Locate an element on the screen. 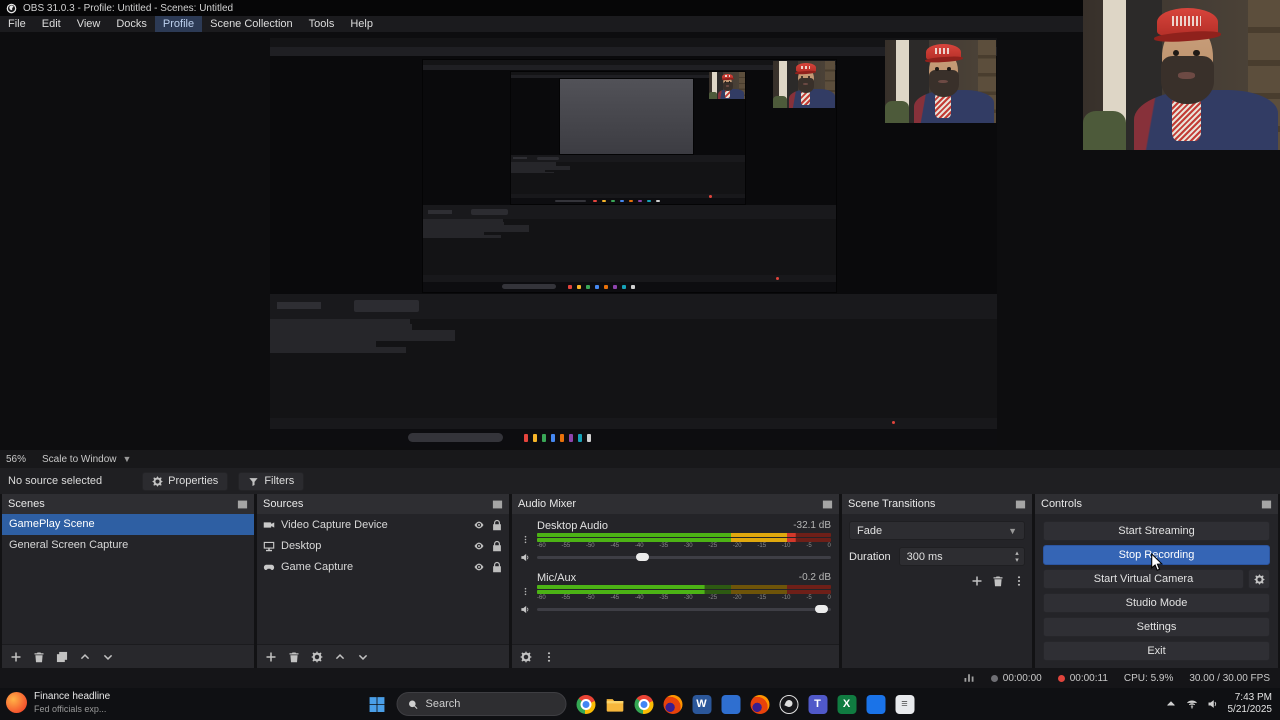  properties-button: Properties is located at coordinates (185, 481).